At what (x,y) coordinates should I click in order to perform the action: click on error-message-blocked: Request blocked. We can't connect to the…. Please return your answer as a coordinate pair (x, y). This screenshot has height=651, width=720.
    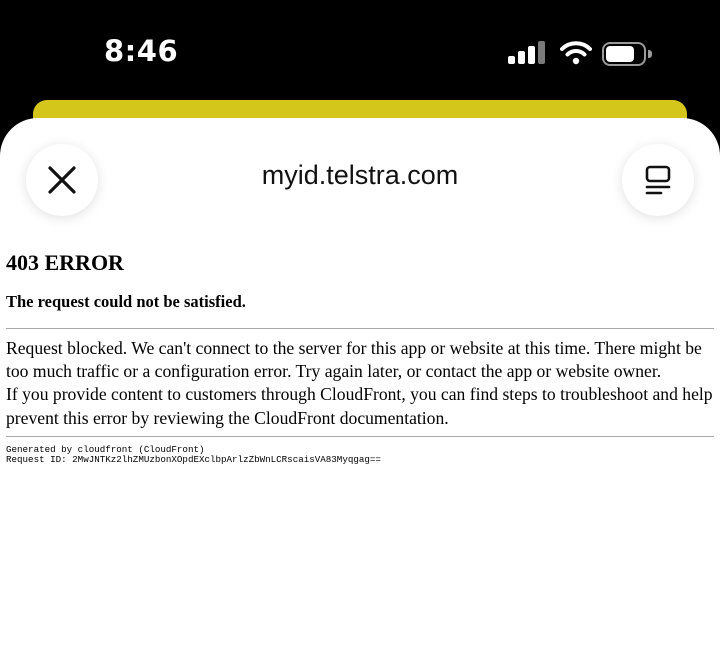
    Looking at the image, I should click on (354, 360).